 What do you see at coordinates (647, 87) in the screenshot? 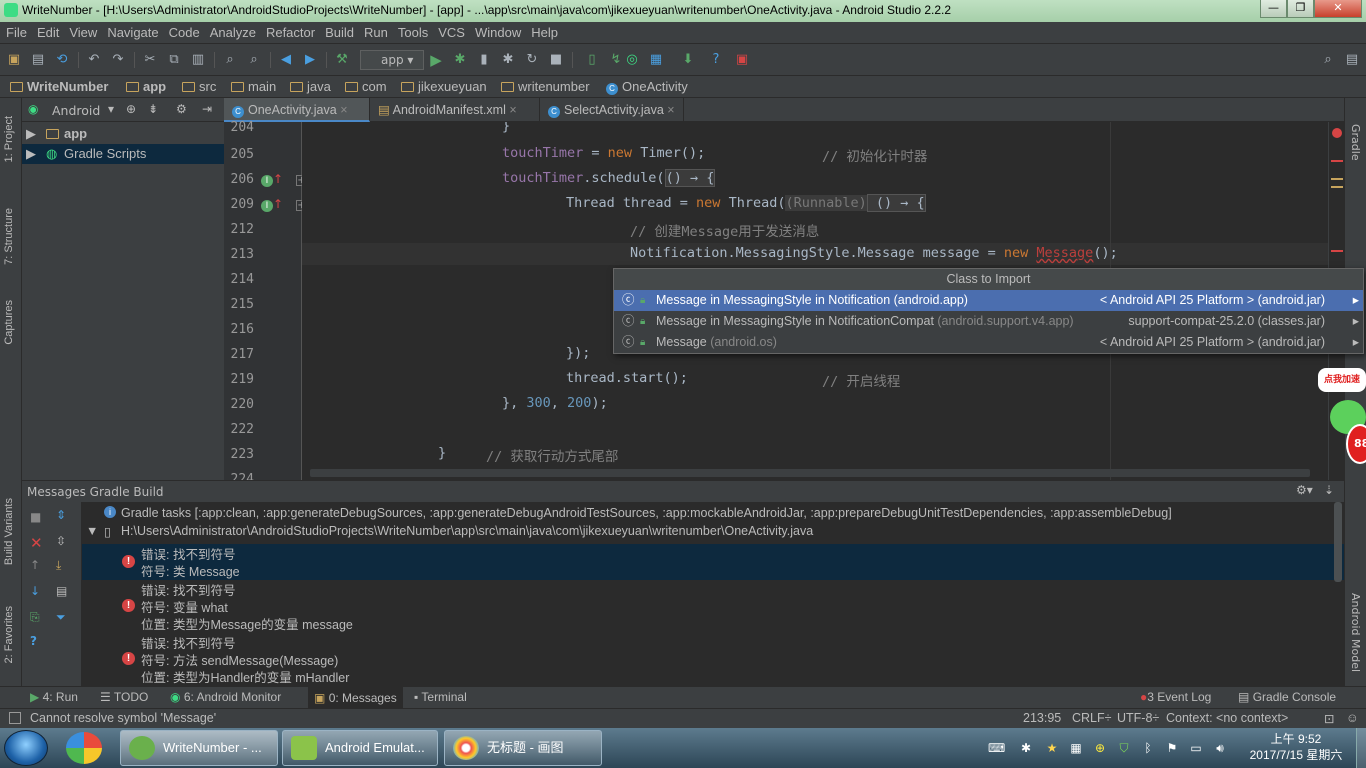
I see `breadcrumb-class: C OneActivity` at bounding box center [647, 87].